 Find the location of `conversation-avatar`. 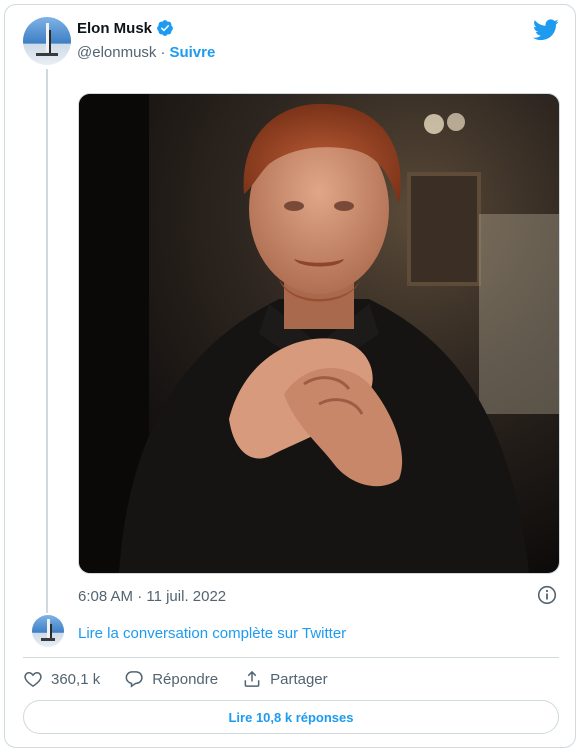

conversation-avatar is located at coordinates (48, 631).